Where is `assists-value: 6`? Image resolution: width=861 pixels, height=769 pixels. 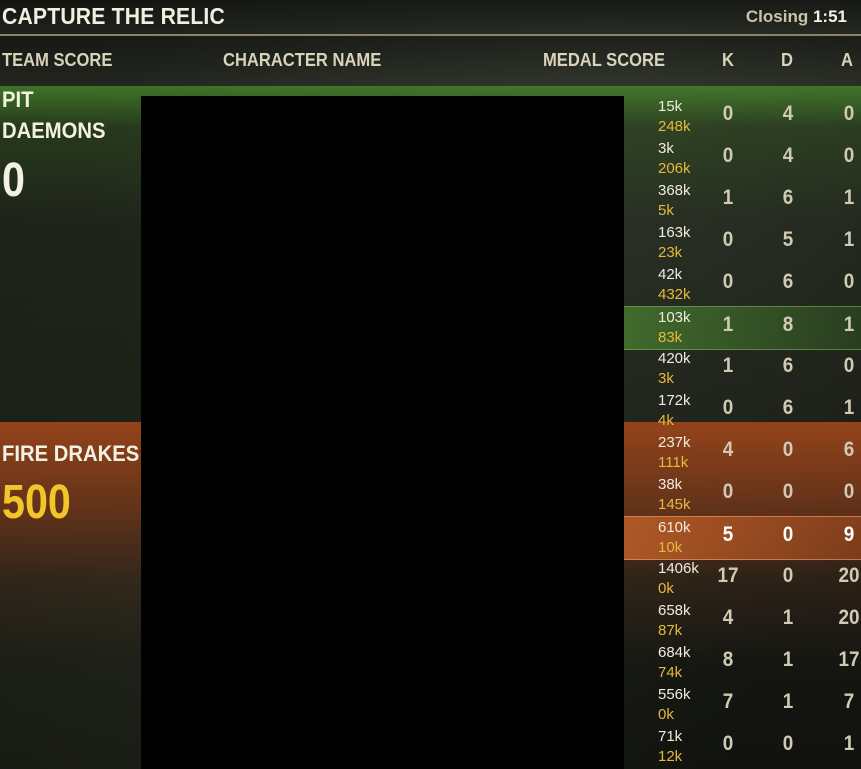 assists-value: 6 is located at coordinates (849, 449).